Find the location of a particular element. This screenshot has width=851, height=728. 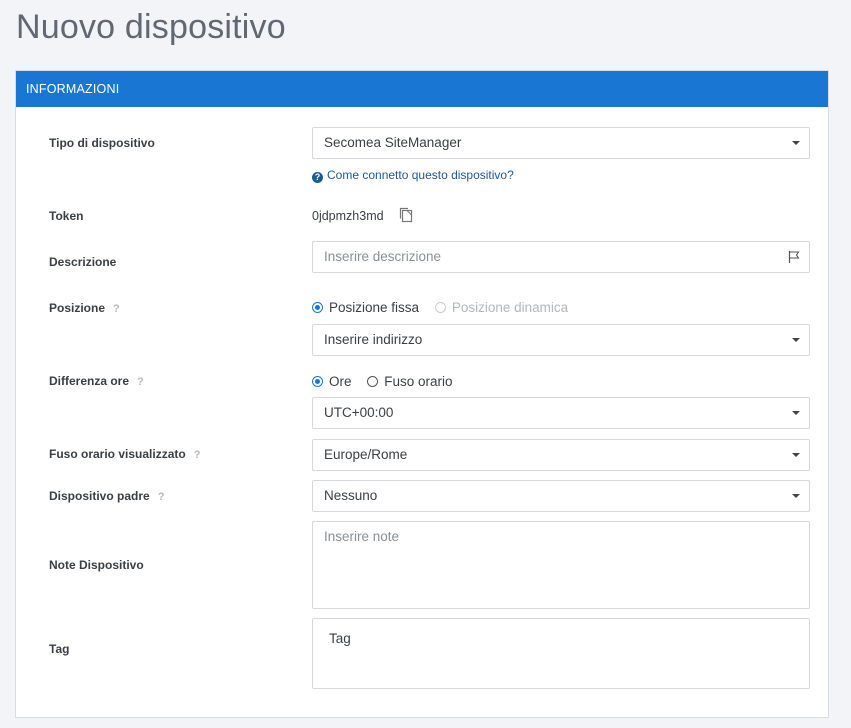

displayed-timezone-select: Europe/Rome is located at coordinates (561, 455).